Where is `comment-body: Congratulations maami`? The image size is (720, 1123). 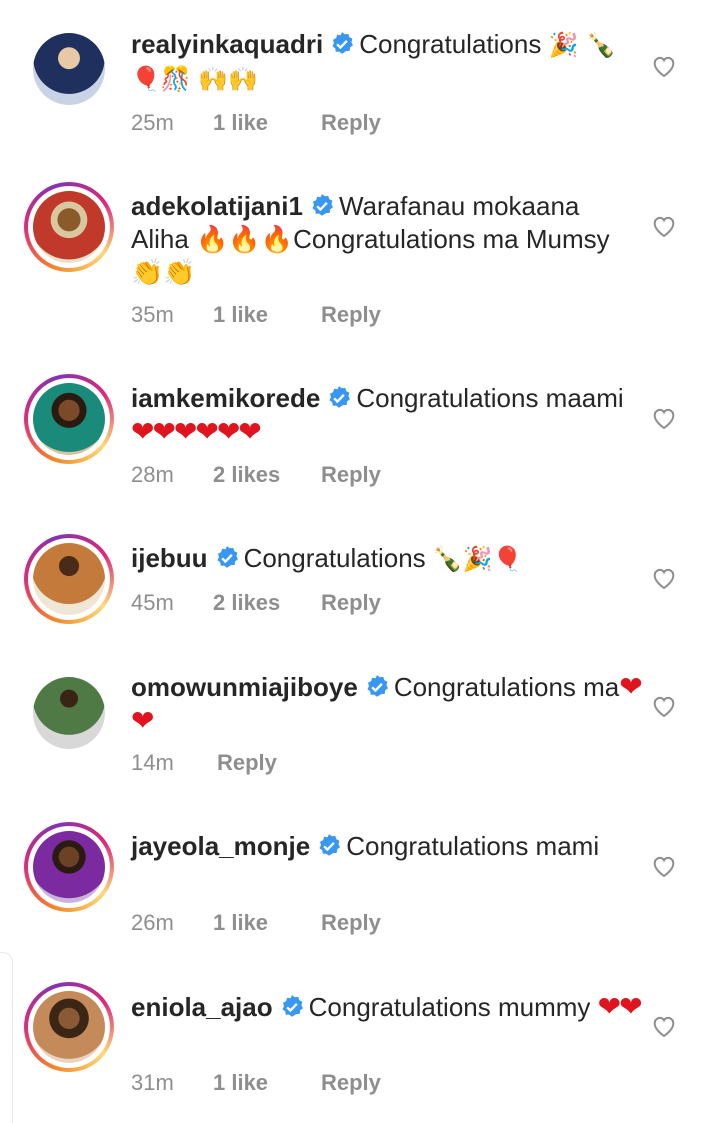
comment-body: Congratulations maami is located at coordinates (490, 398).